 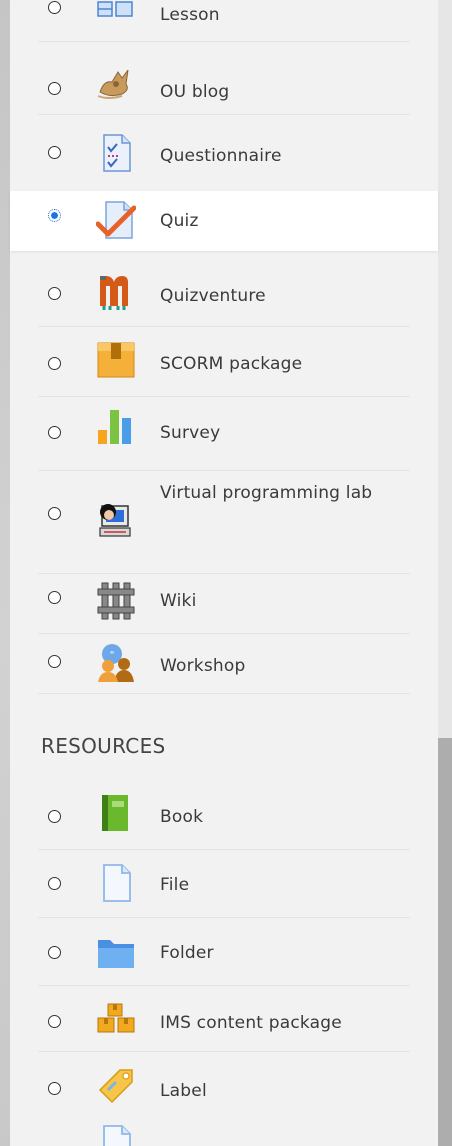 I want to click on label-lesson: Lesson, so click(x=190, y=15).